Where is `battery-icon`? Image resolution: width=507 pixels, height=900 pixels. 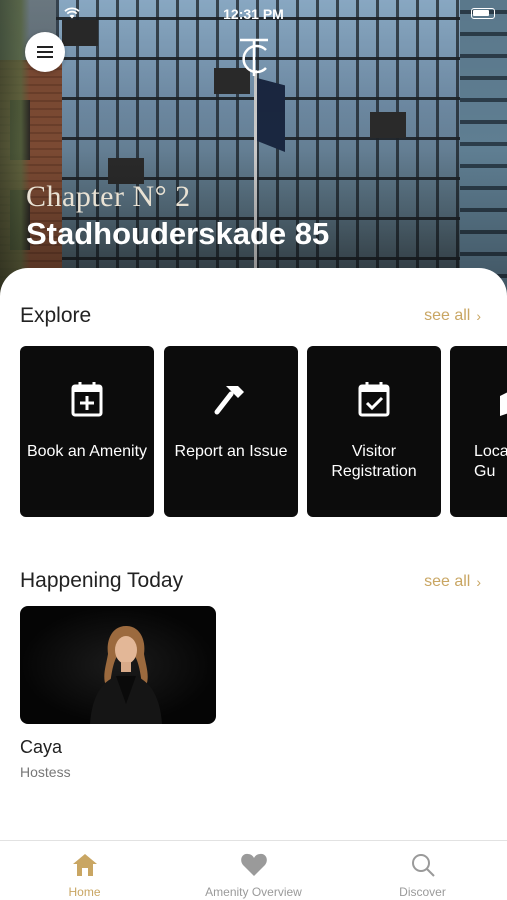 battery-icon is located at coordinates (483, 13).